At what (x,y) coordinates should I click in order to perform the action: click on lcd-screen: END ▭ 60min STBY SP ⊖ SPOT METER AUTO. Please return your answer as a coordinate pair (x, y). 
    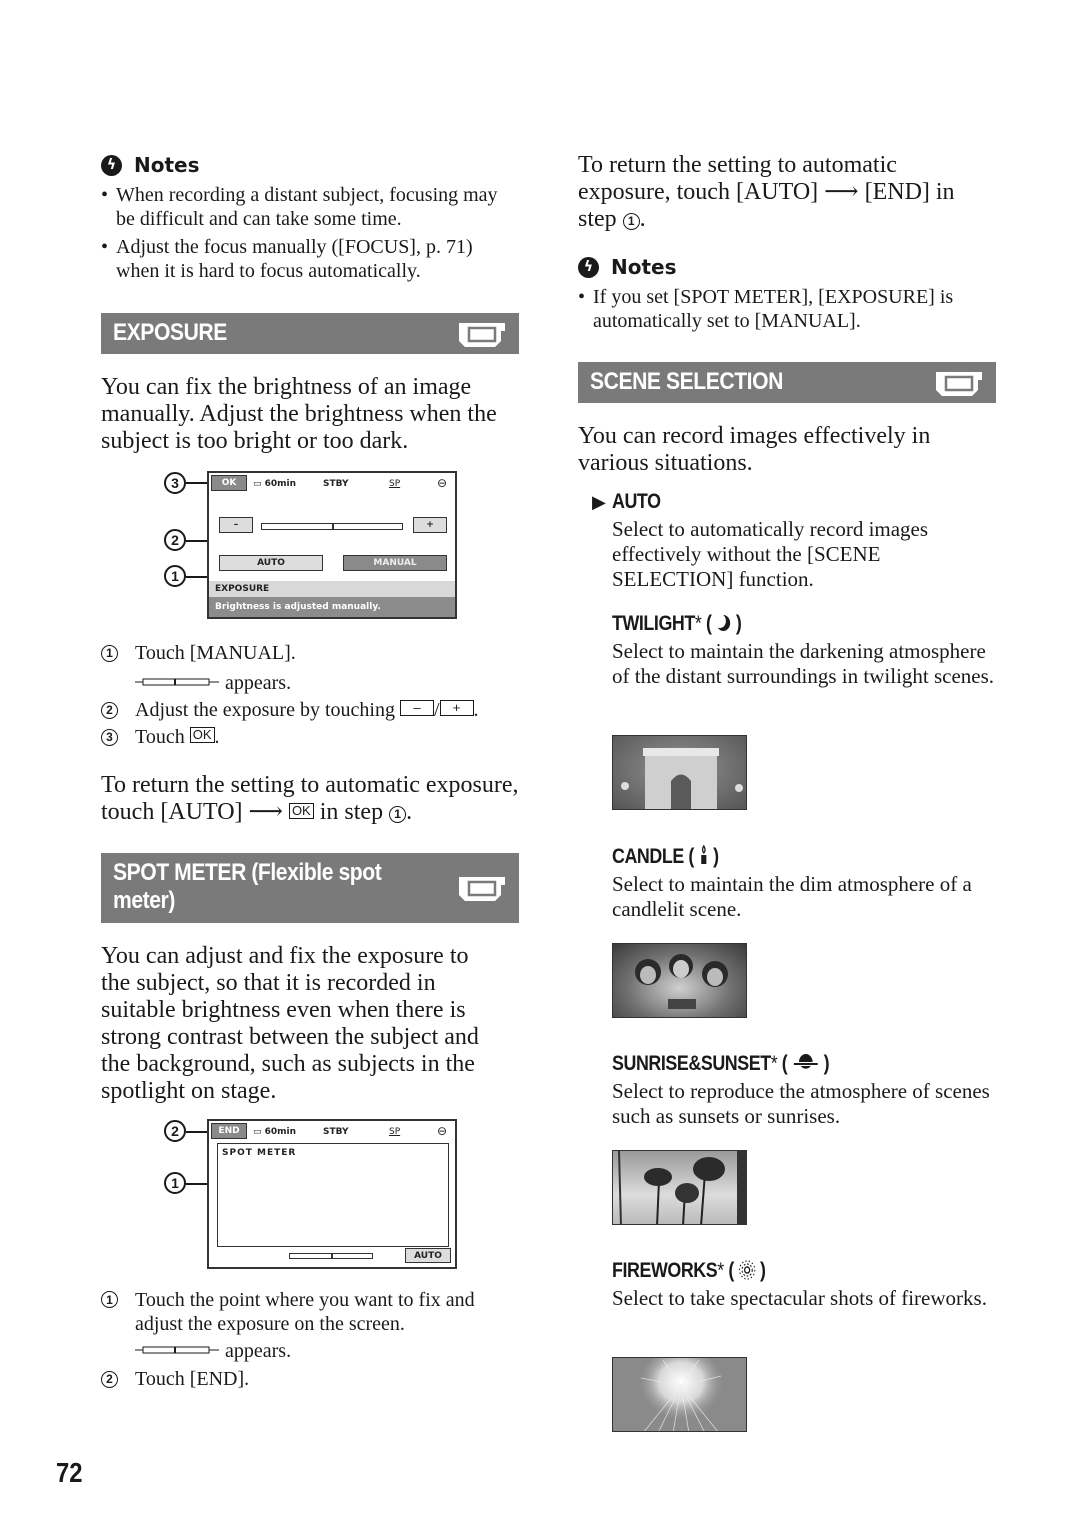
    Looking at the image, I should click on (332, 1194).